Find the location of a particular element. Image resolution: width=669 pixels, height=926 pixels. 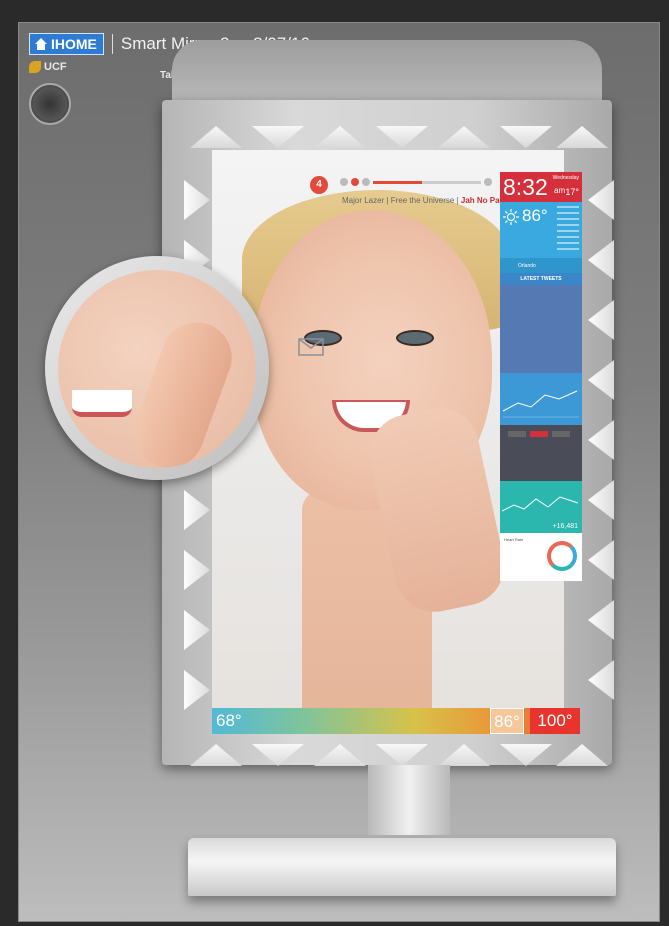

mail-icon is located at coordinates (311, 347).